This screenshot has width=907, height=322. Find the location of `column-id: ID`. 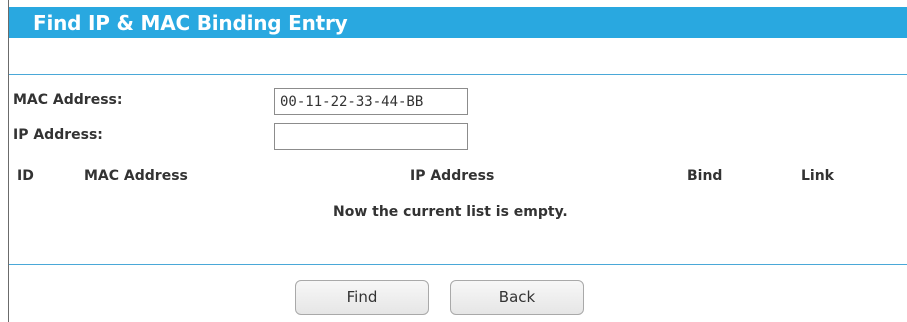

column-id: ID is located at coordinates (25, 176).